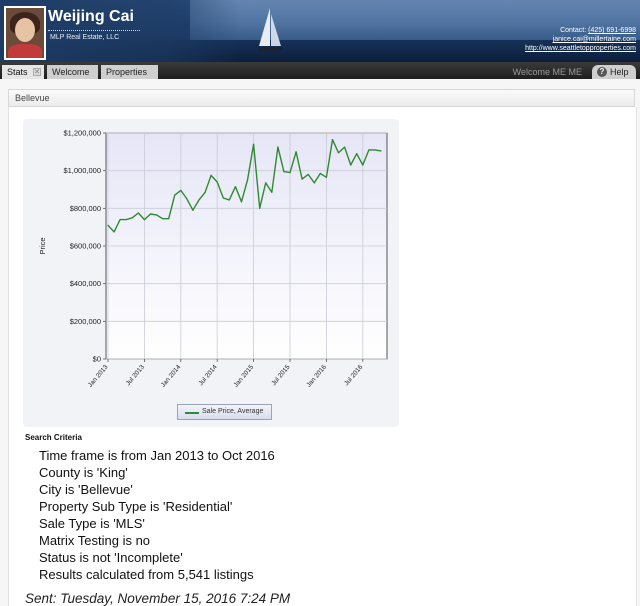 The width and height of the screenshot is (640, 606). What do you see at coordinates (233, 411) in the screenshot?
I see `legend-label: Sale Price, Average` at bounding box center [233, 411].